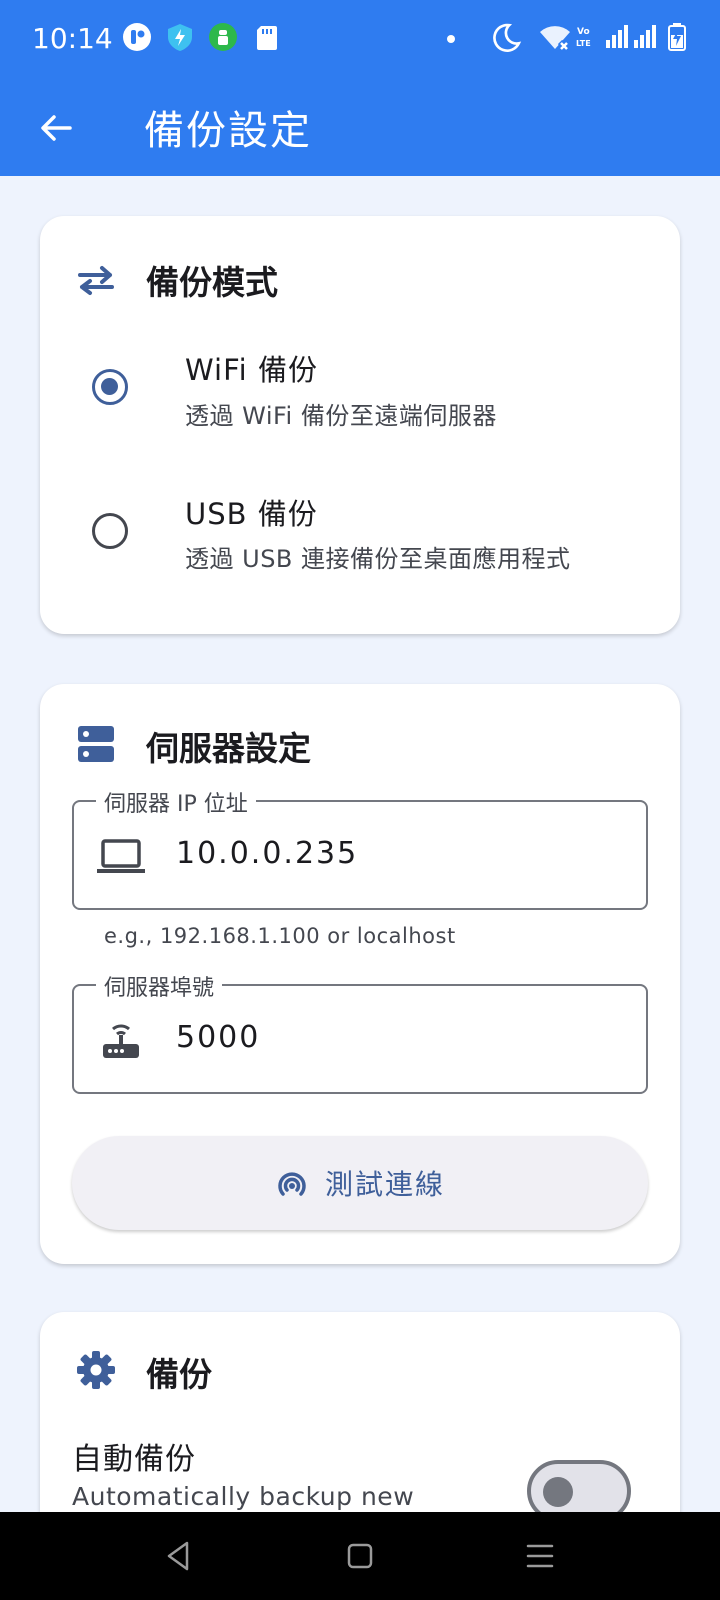  Describe the element at coordinates (554, 37) in the screenshot. I see `wifi-off-icon` at that location.